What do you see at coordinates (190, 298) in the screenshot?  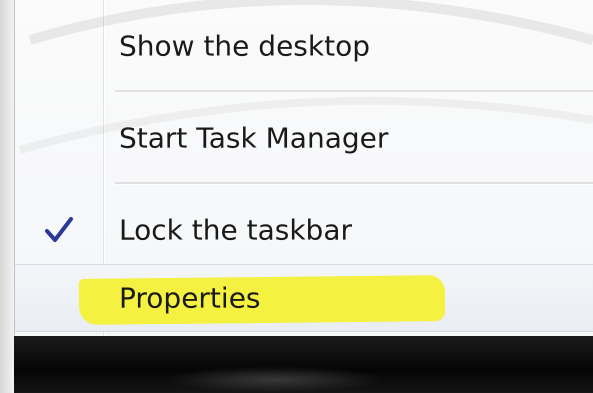 I see `menu-item-label: Properties` at bounding box center [190, 298].